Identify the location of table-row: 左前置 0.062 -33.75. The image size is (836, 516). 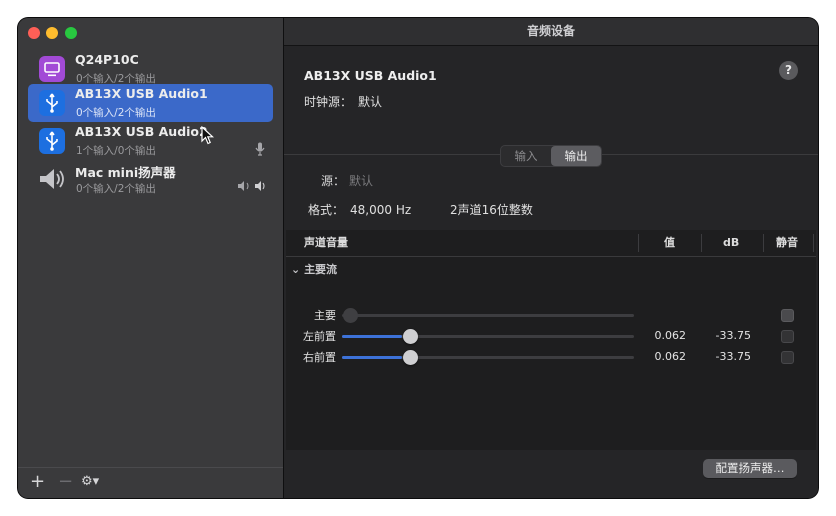
(551, 336).